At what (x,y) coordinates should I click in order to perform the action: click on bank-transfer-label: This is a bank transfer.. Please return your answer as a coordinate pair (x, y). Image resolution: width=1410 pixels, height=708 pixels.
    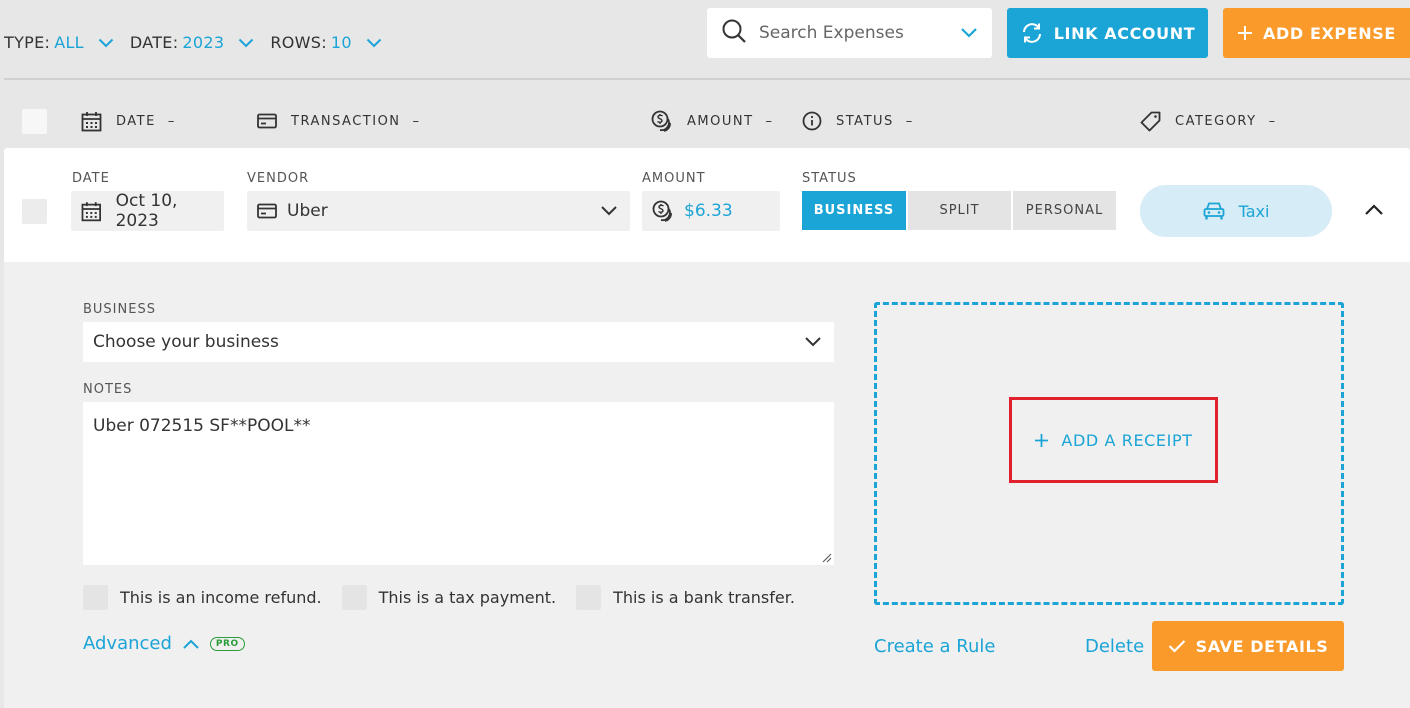
    Looking at the image, I should click on (704, 597).